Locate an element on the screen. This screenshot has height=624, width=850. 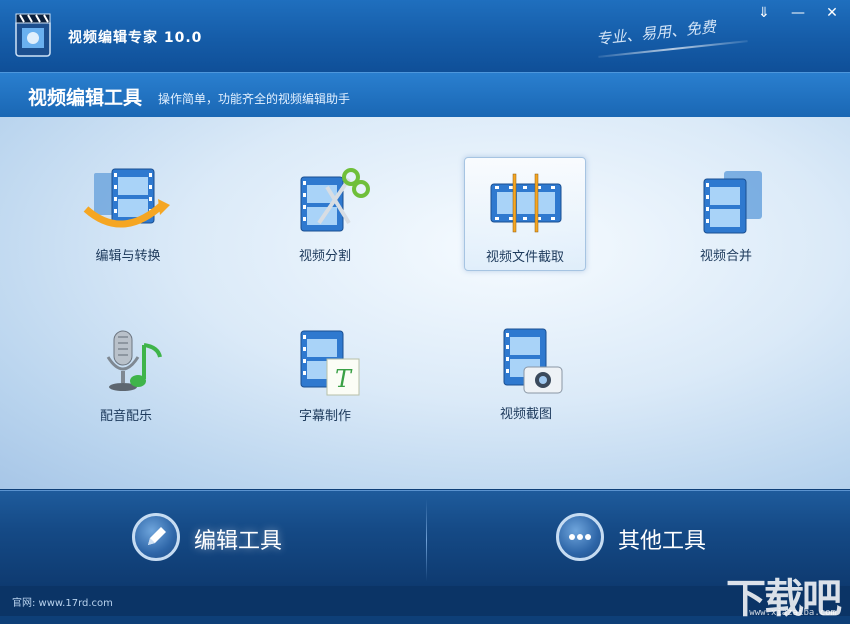
tool-file-trim: 视频文件截取 is located at coordinates (525, 214).